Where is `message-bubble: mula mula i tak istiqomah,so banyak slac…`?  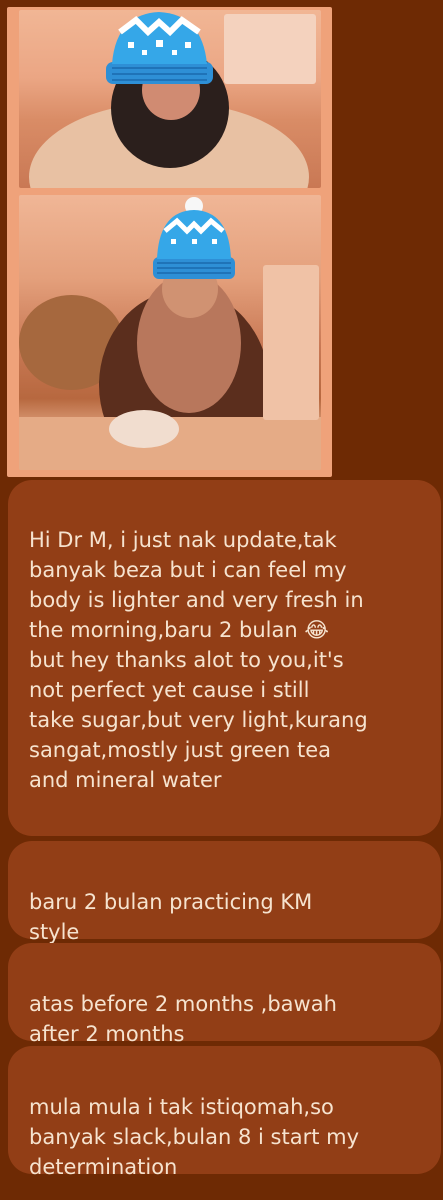 message-bubble: mula mula i tak istiqomah,so banyak slac… is located at coordinates (224, 1112).